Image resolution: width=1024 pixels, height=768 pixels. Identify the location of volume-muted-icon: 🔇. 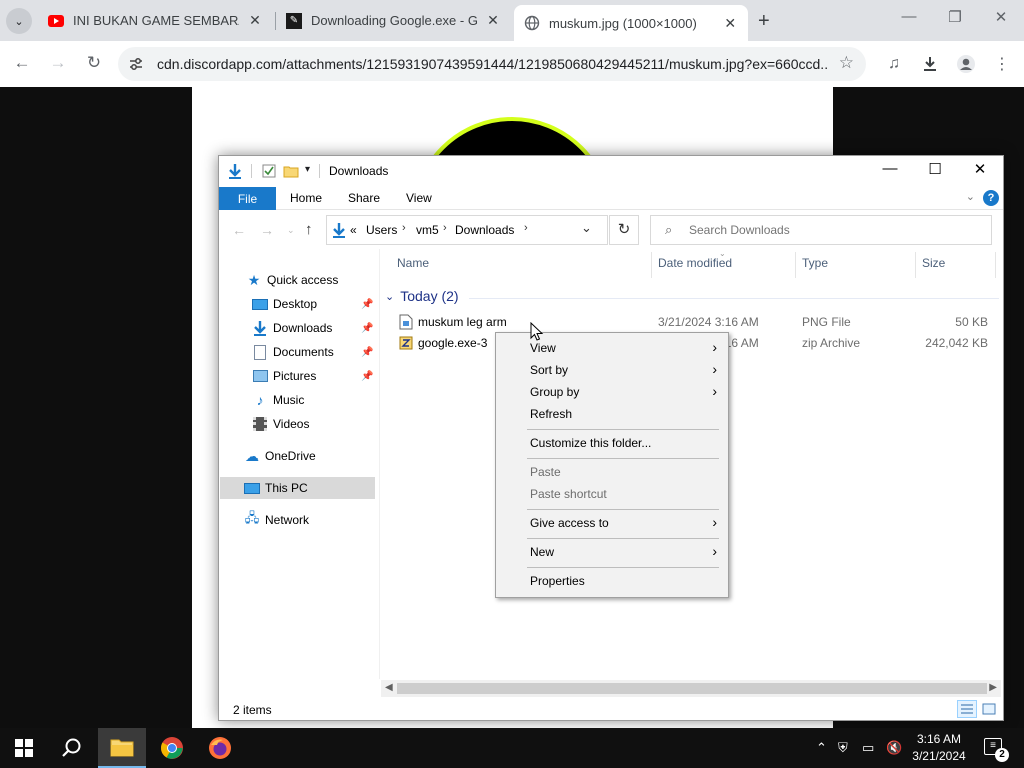
(894, 748).